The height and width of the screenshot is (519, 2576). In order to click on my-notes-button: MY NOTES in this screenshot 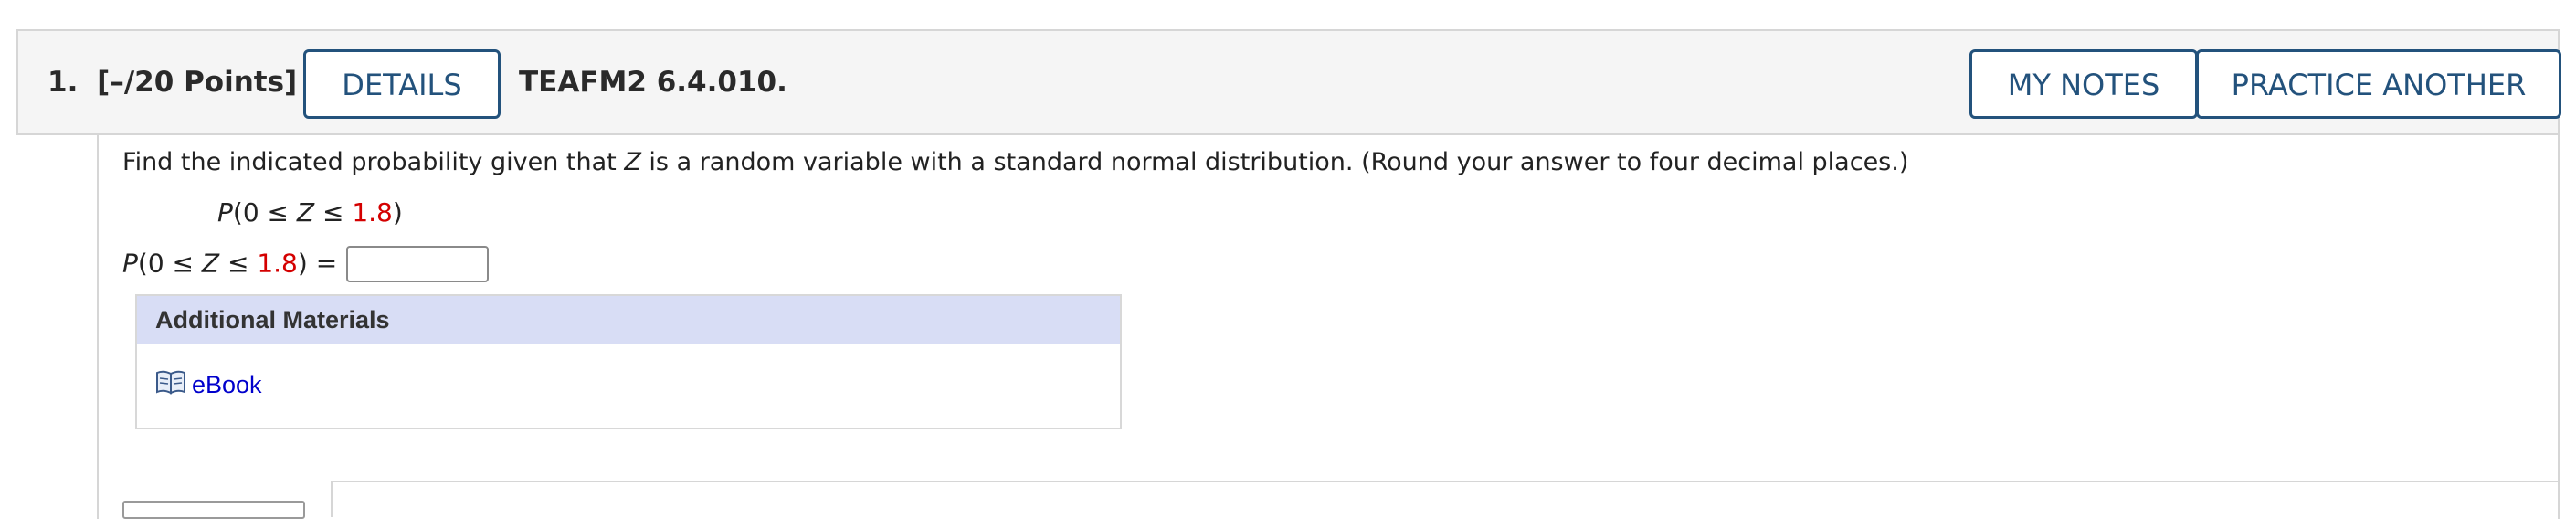, I will do `click(2083, 84)`.